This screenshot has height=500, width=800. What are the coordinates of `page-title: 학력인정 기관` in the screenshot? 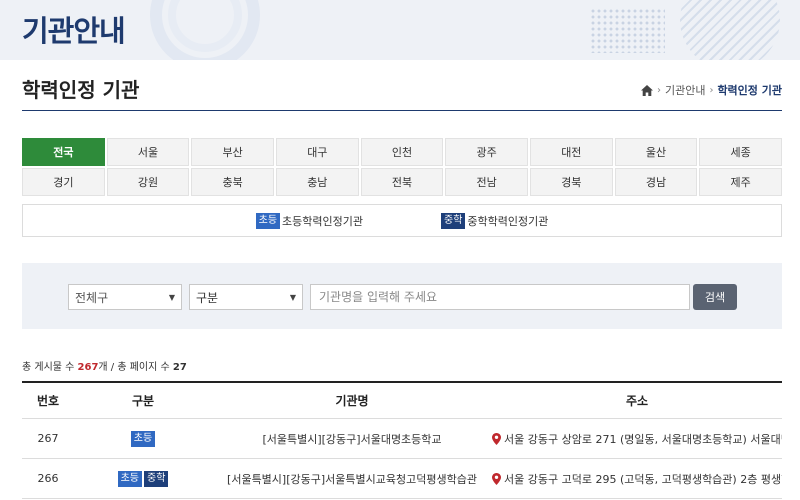 It's located at (81, 90).